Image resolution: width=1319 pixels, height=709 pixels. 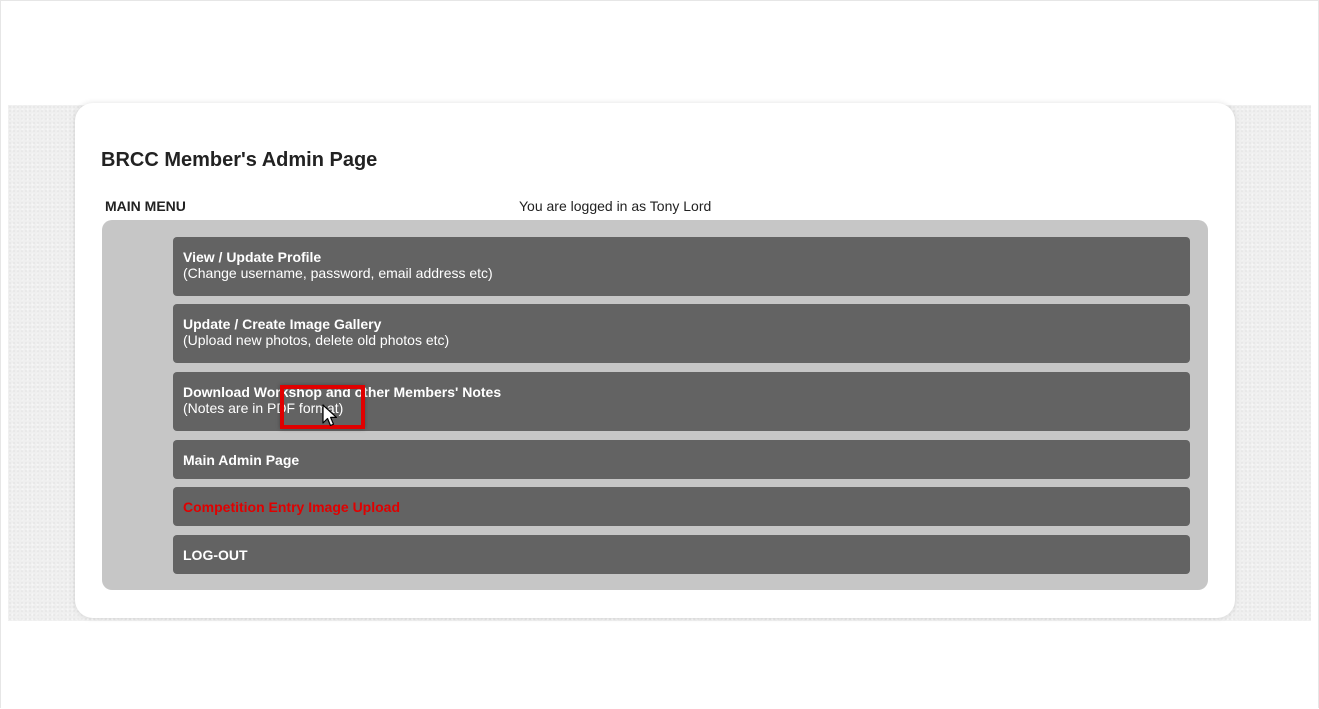 I want to click on menu-item-title: Main Admin Page, so click(x=241, y=460).